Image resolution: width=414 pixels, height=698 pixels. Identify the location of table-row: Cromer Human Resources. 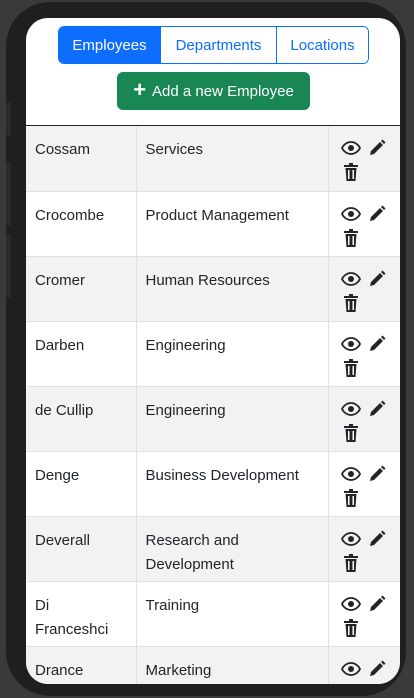
(213, 289).